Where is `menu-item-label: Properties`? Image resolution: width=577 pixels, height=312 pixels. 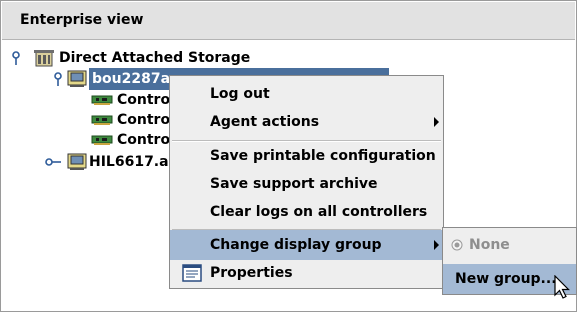
menu-item-label: Properties is located at coordinates (251, 273).